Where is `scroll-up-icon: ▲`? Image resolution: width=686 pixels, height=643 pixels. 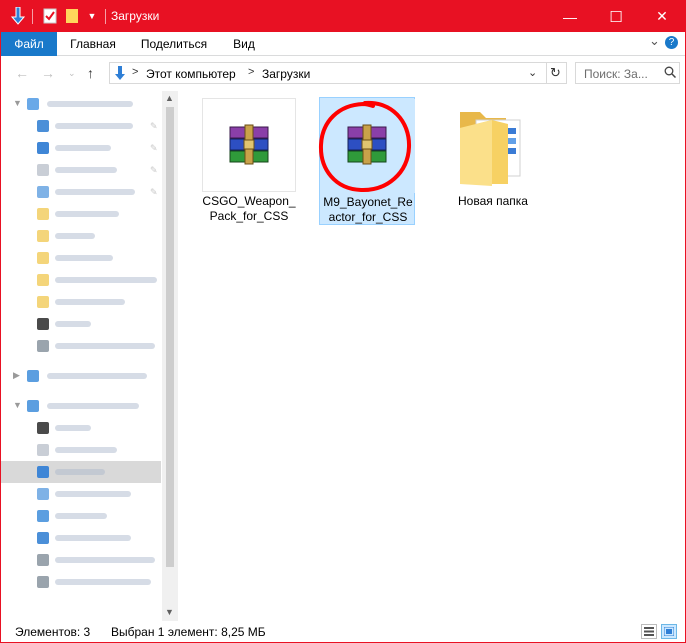
scroll-up-icon: ▲ is located at coordinates (169, 98).